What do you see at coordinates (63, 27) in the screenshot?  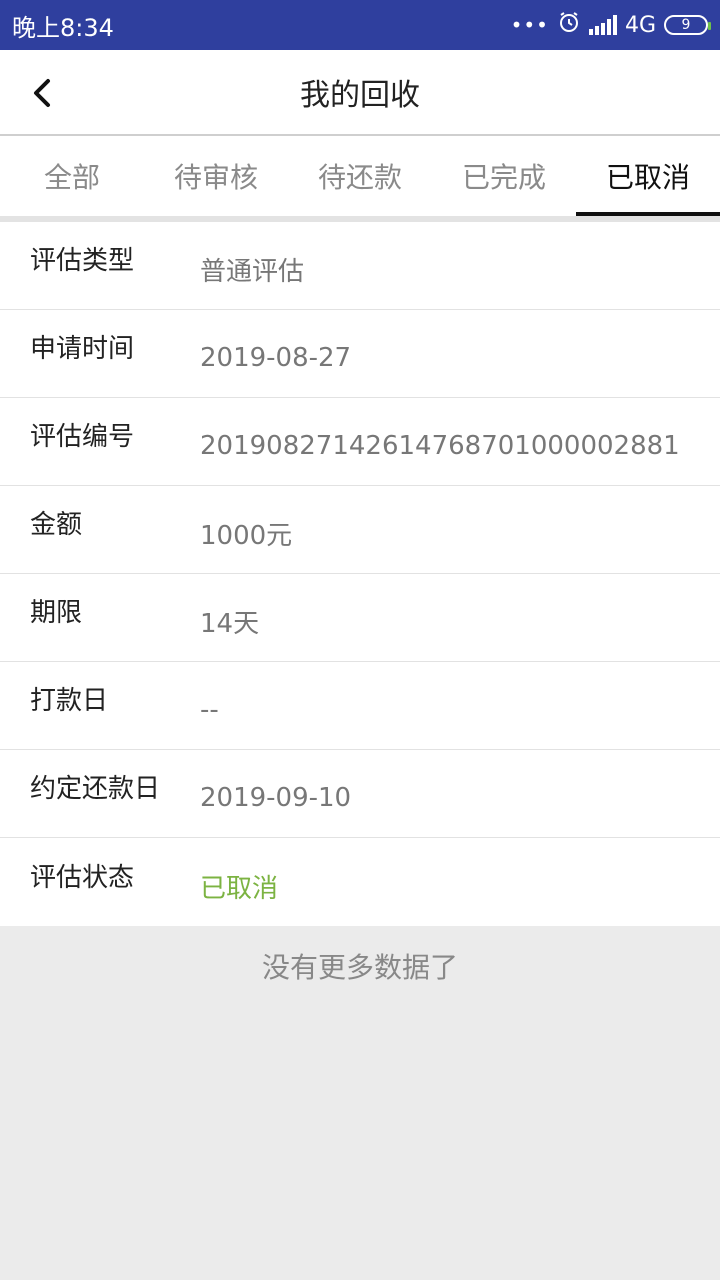 I see `status-time: 晚上8:34` at bounding box center [63, 27].